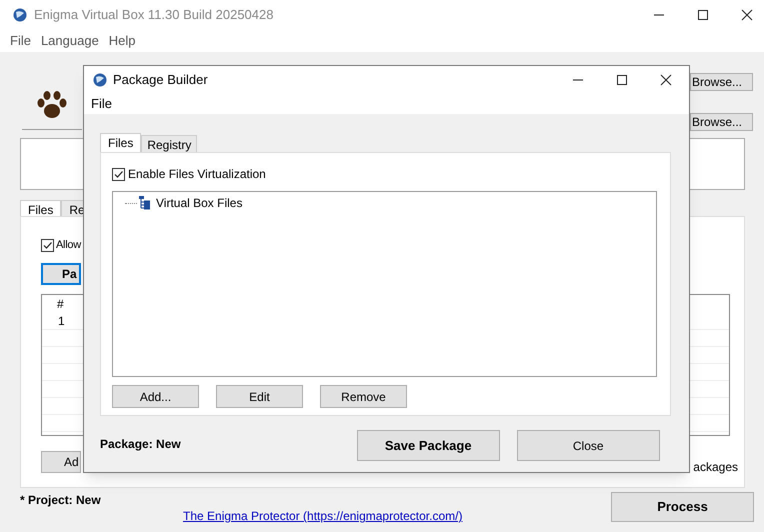  Describe the element at coordinates (682, 507) in the screenshot. I see `process-button: Process` at that location.